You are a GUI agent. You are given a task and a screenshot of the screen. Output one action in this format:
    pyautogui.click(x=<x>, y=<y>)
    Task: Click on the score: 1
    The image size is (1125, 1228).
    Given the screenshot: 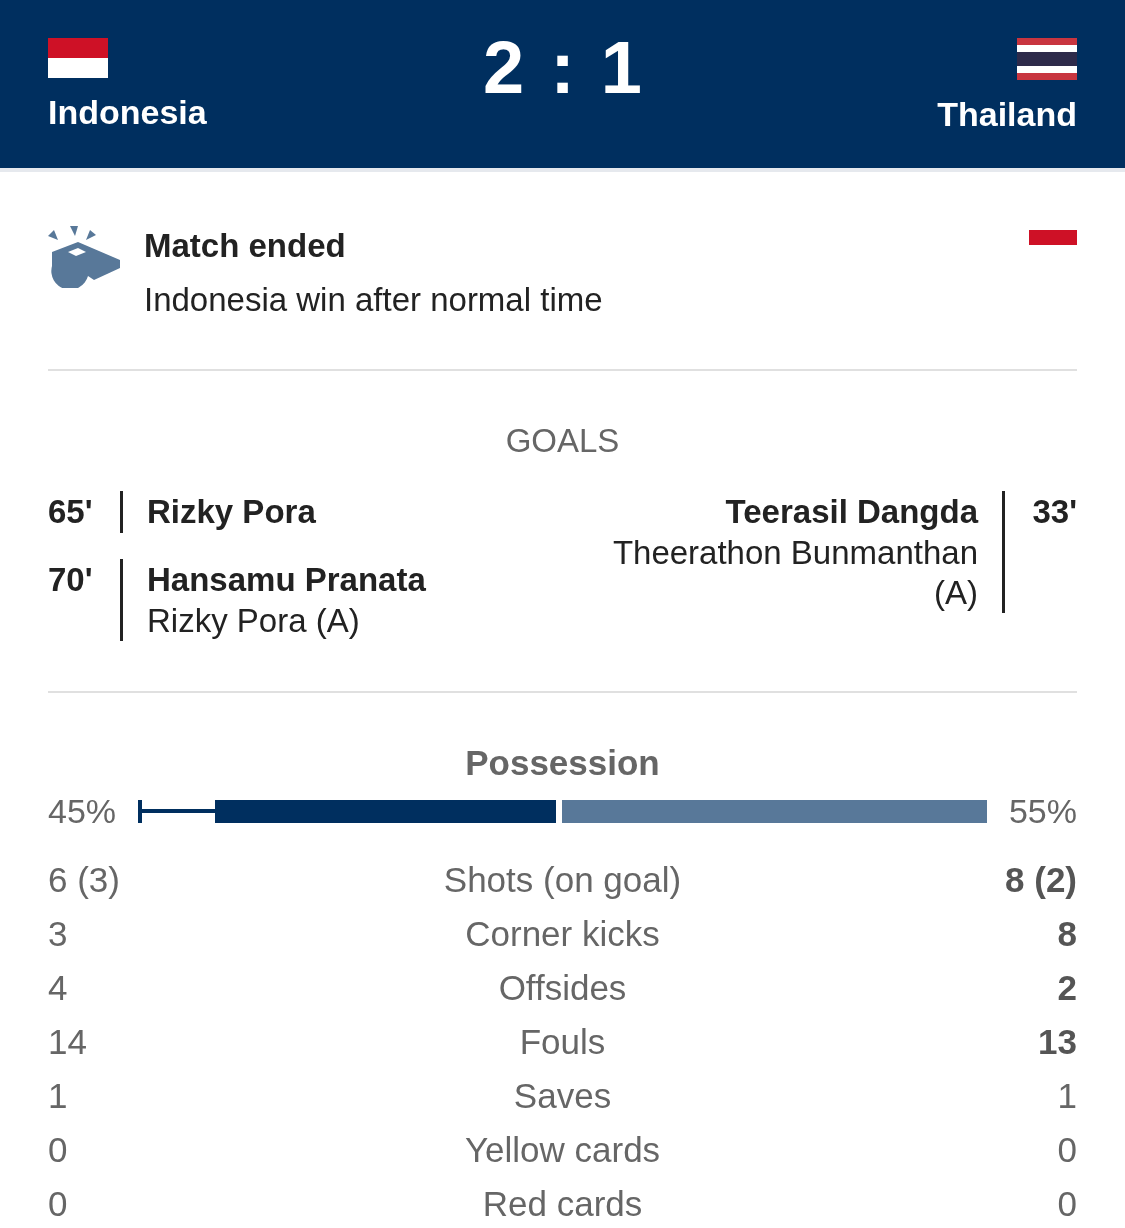 What is the action you would take?
    pyautogui.click(x=621, y=68)
    